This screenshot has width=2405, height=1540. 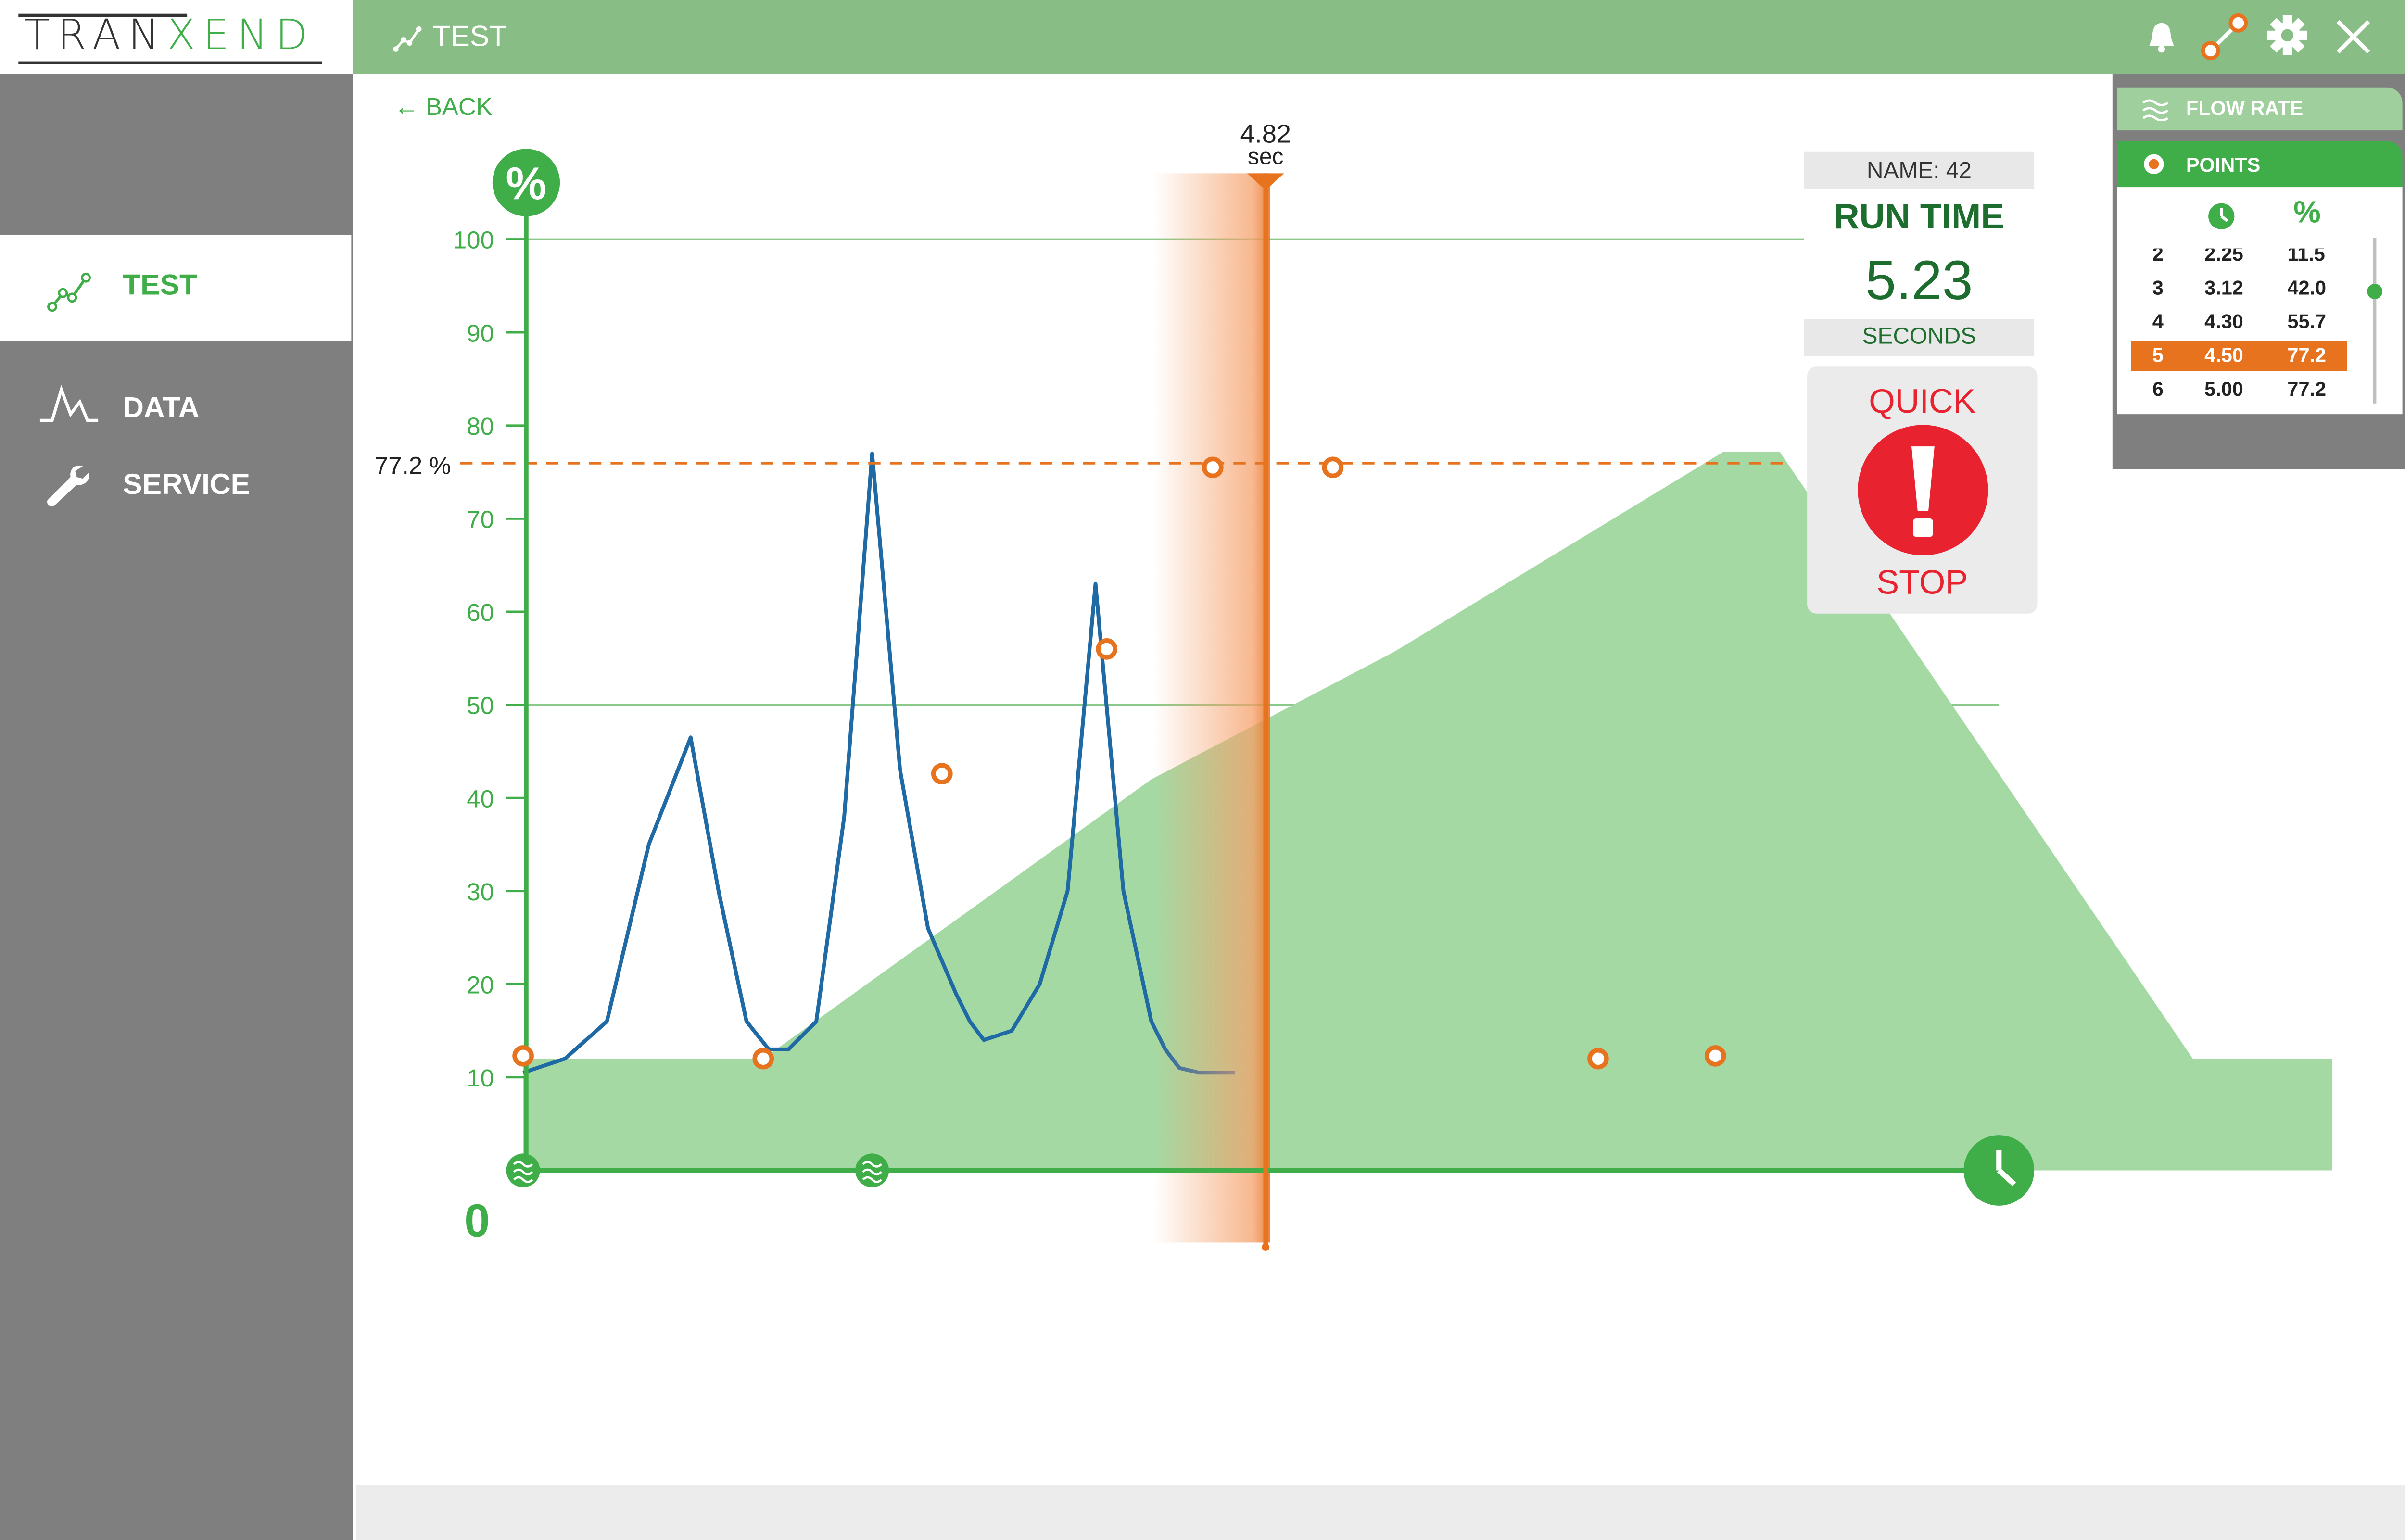 I want to click on y-tick-label: 40, so click(x=480, y=798).